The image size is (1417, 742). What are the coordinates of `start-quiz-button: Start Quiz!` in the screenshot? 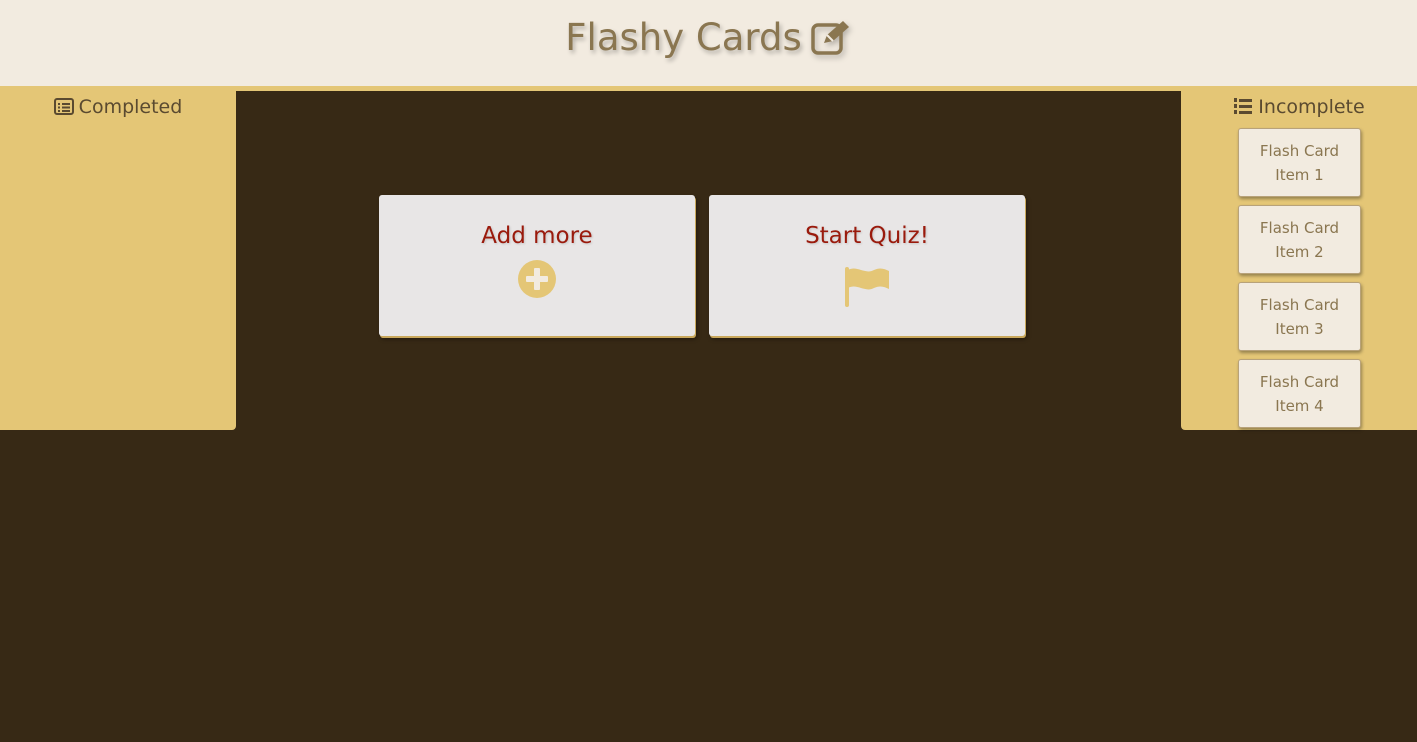 It's located at (867, 265).